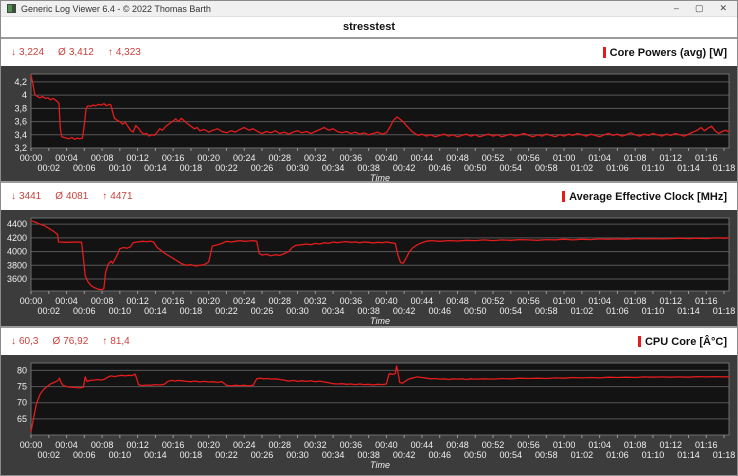 This screenshot has height=476, width=738. What do you see at coordinates (26, 196) in the screenshot?
I see `stat-min: ↓ 3441` at bounding box center [26, 196].